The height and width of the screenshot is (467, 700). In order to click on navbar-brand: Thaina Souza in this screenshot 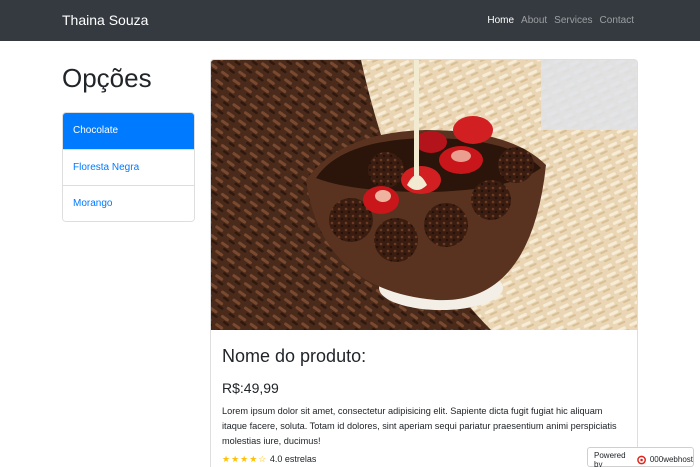, I will do `click(105, 20)`.